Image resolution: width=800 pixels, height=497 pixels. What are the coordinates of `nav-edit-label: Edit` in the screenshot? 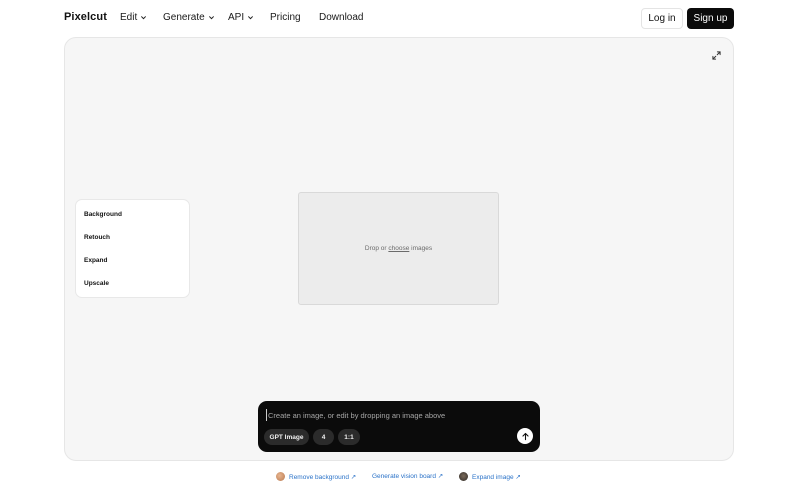 It's located at (129, 17).